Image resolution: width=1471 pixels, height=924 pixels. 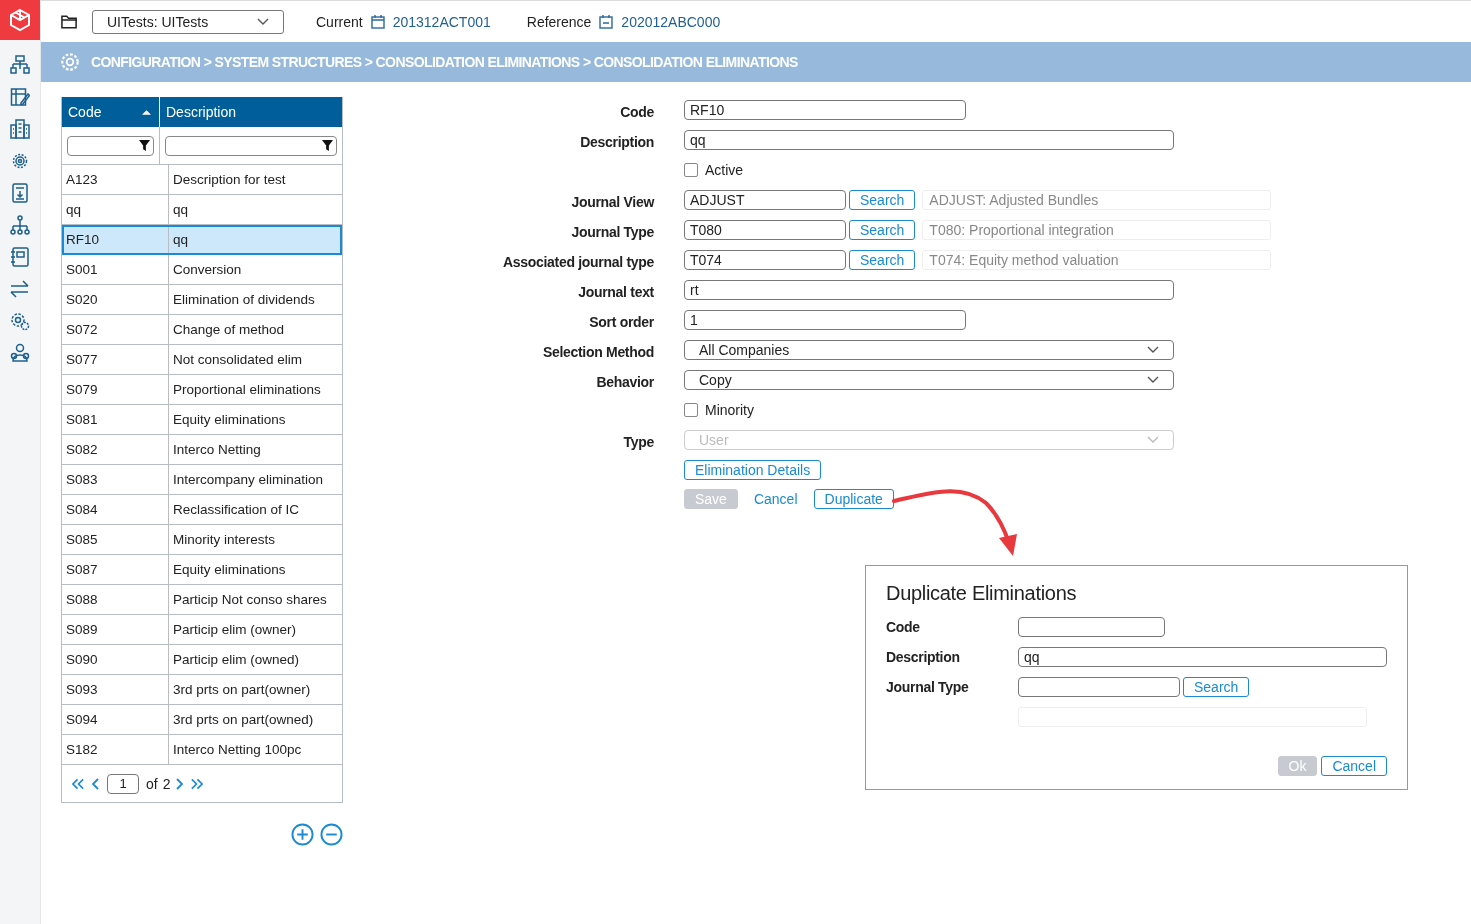 What do you see at coordinates (224, 540) in the screenshot?
I see `description-cell-text: Minority interests` at bounding box center [224, 540].